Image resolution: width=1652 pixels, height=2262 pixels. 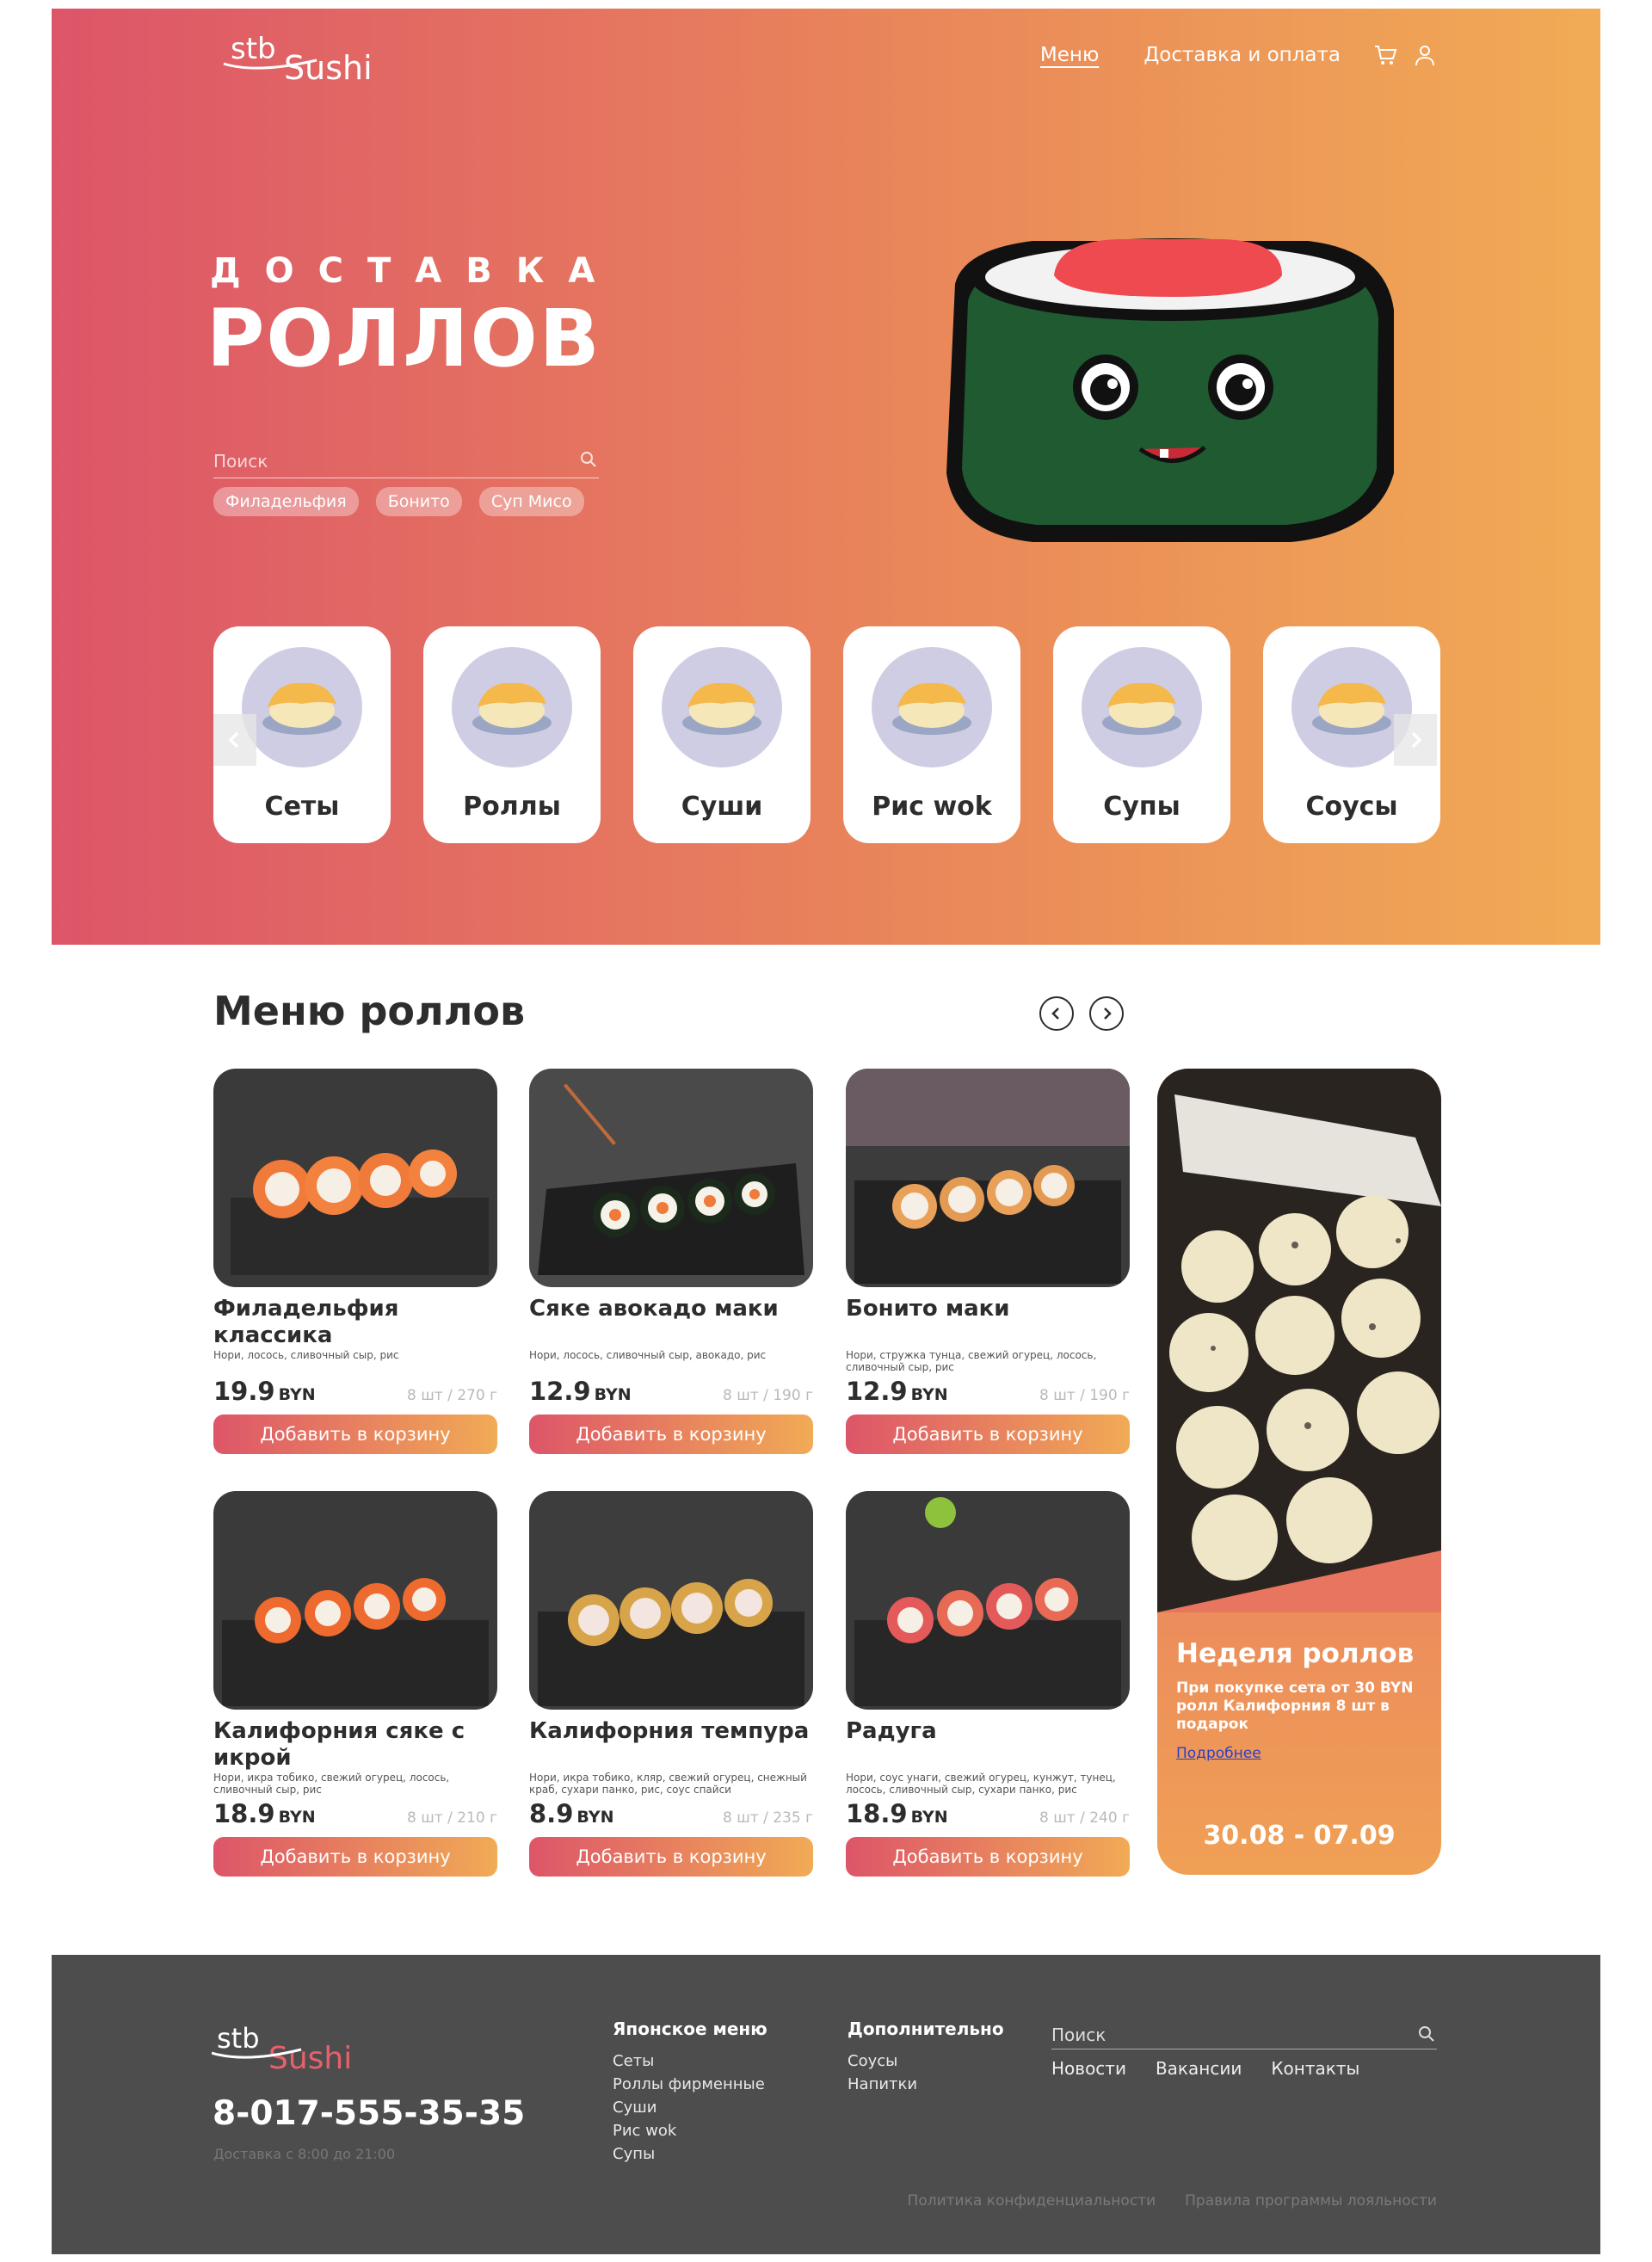 What do you see at coordinates (1056, 1013) in the screenshot?
I see `menu-prev-button` at bounding box center [1056, 1013].